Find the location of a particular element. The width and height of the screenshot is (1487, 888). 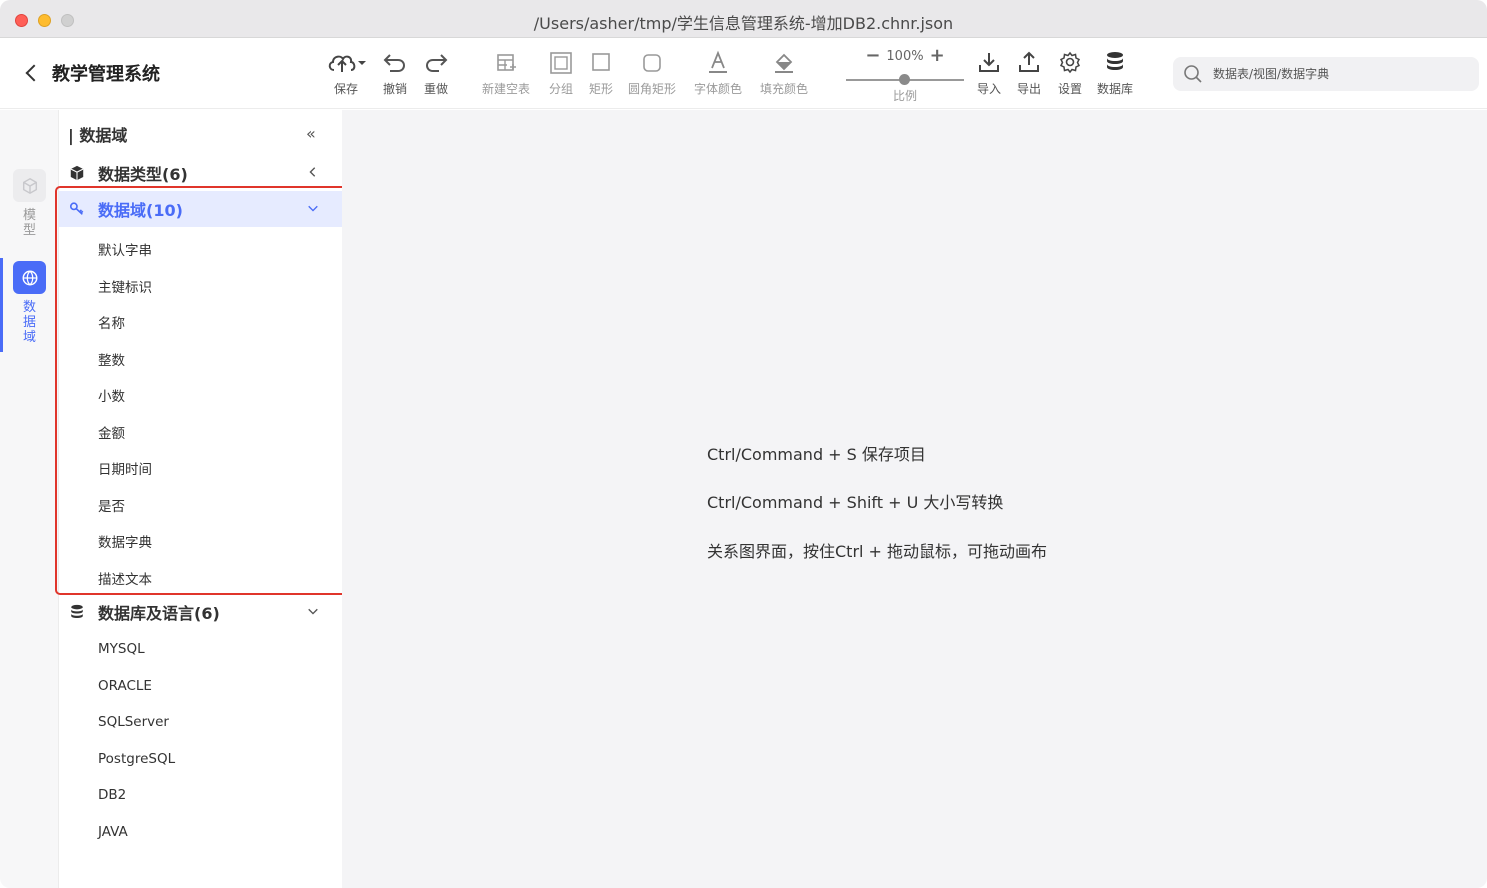

save-label: 保存 is located at coordinates (345, 89).